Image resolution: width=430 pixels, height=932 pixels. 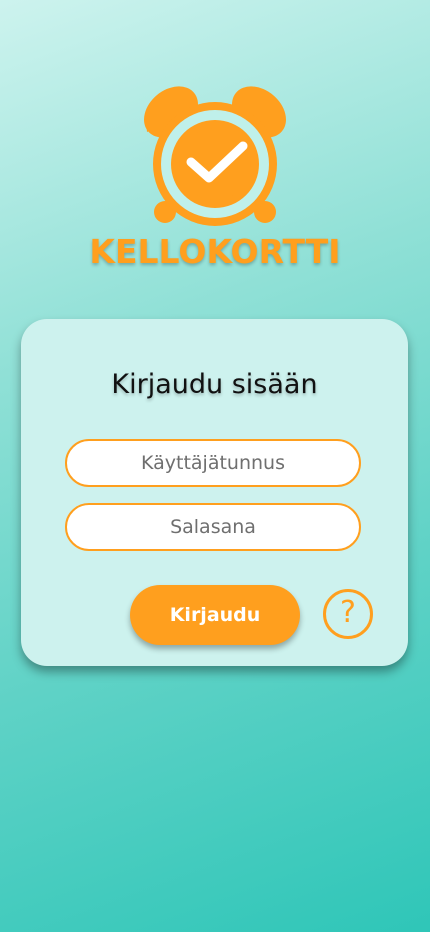 What do you see at coordinates (213, 527) in the screenshot?
I see `password-input` at bounding box center [213, 527].